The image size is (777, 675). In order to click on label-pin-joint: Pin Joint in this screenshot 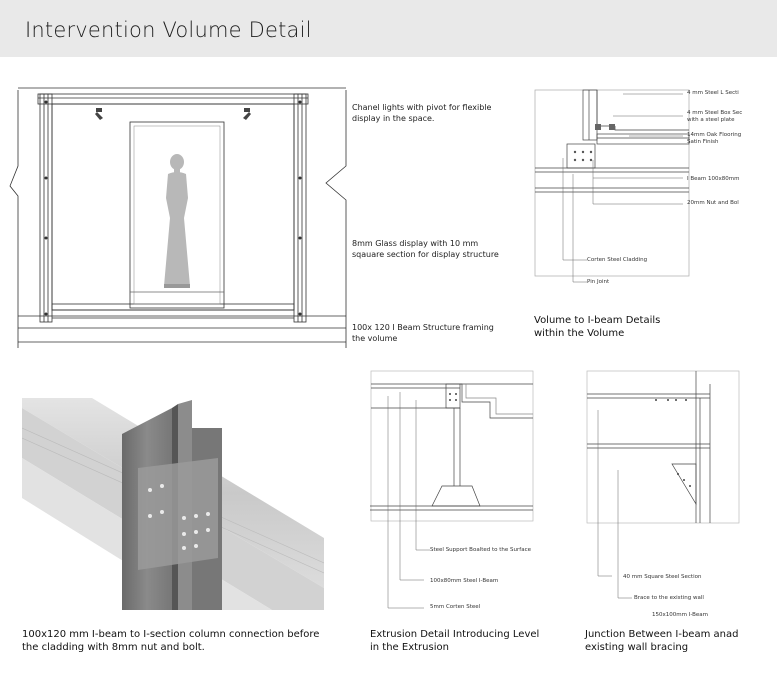, I will do `click(598, 282)`.